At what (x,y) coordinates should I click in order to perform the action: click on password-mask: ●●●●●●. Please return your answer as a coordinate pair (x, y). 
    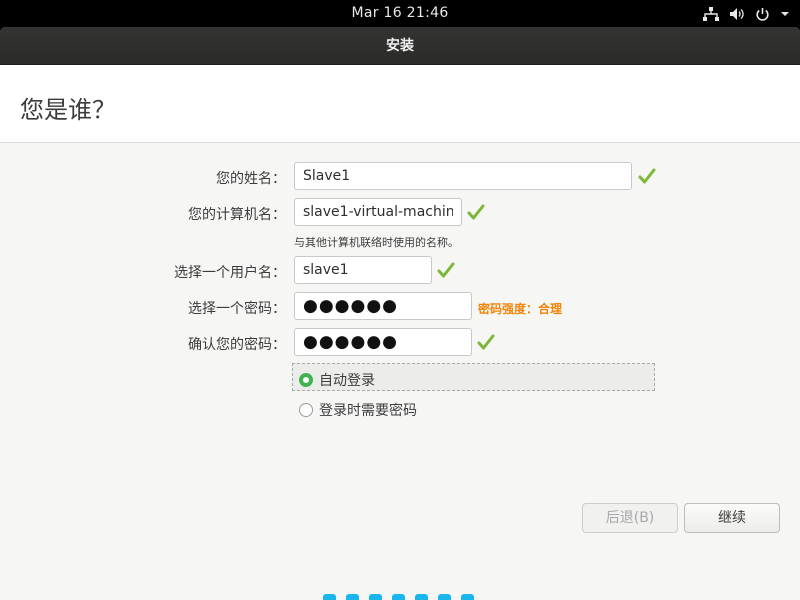
    Looking at the image, I should click on (351, 306).